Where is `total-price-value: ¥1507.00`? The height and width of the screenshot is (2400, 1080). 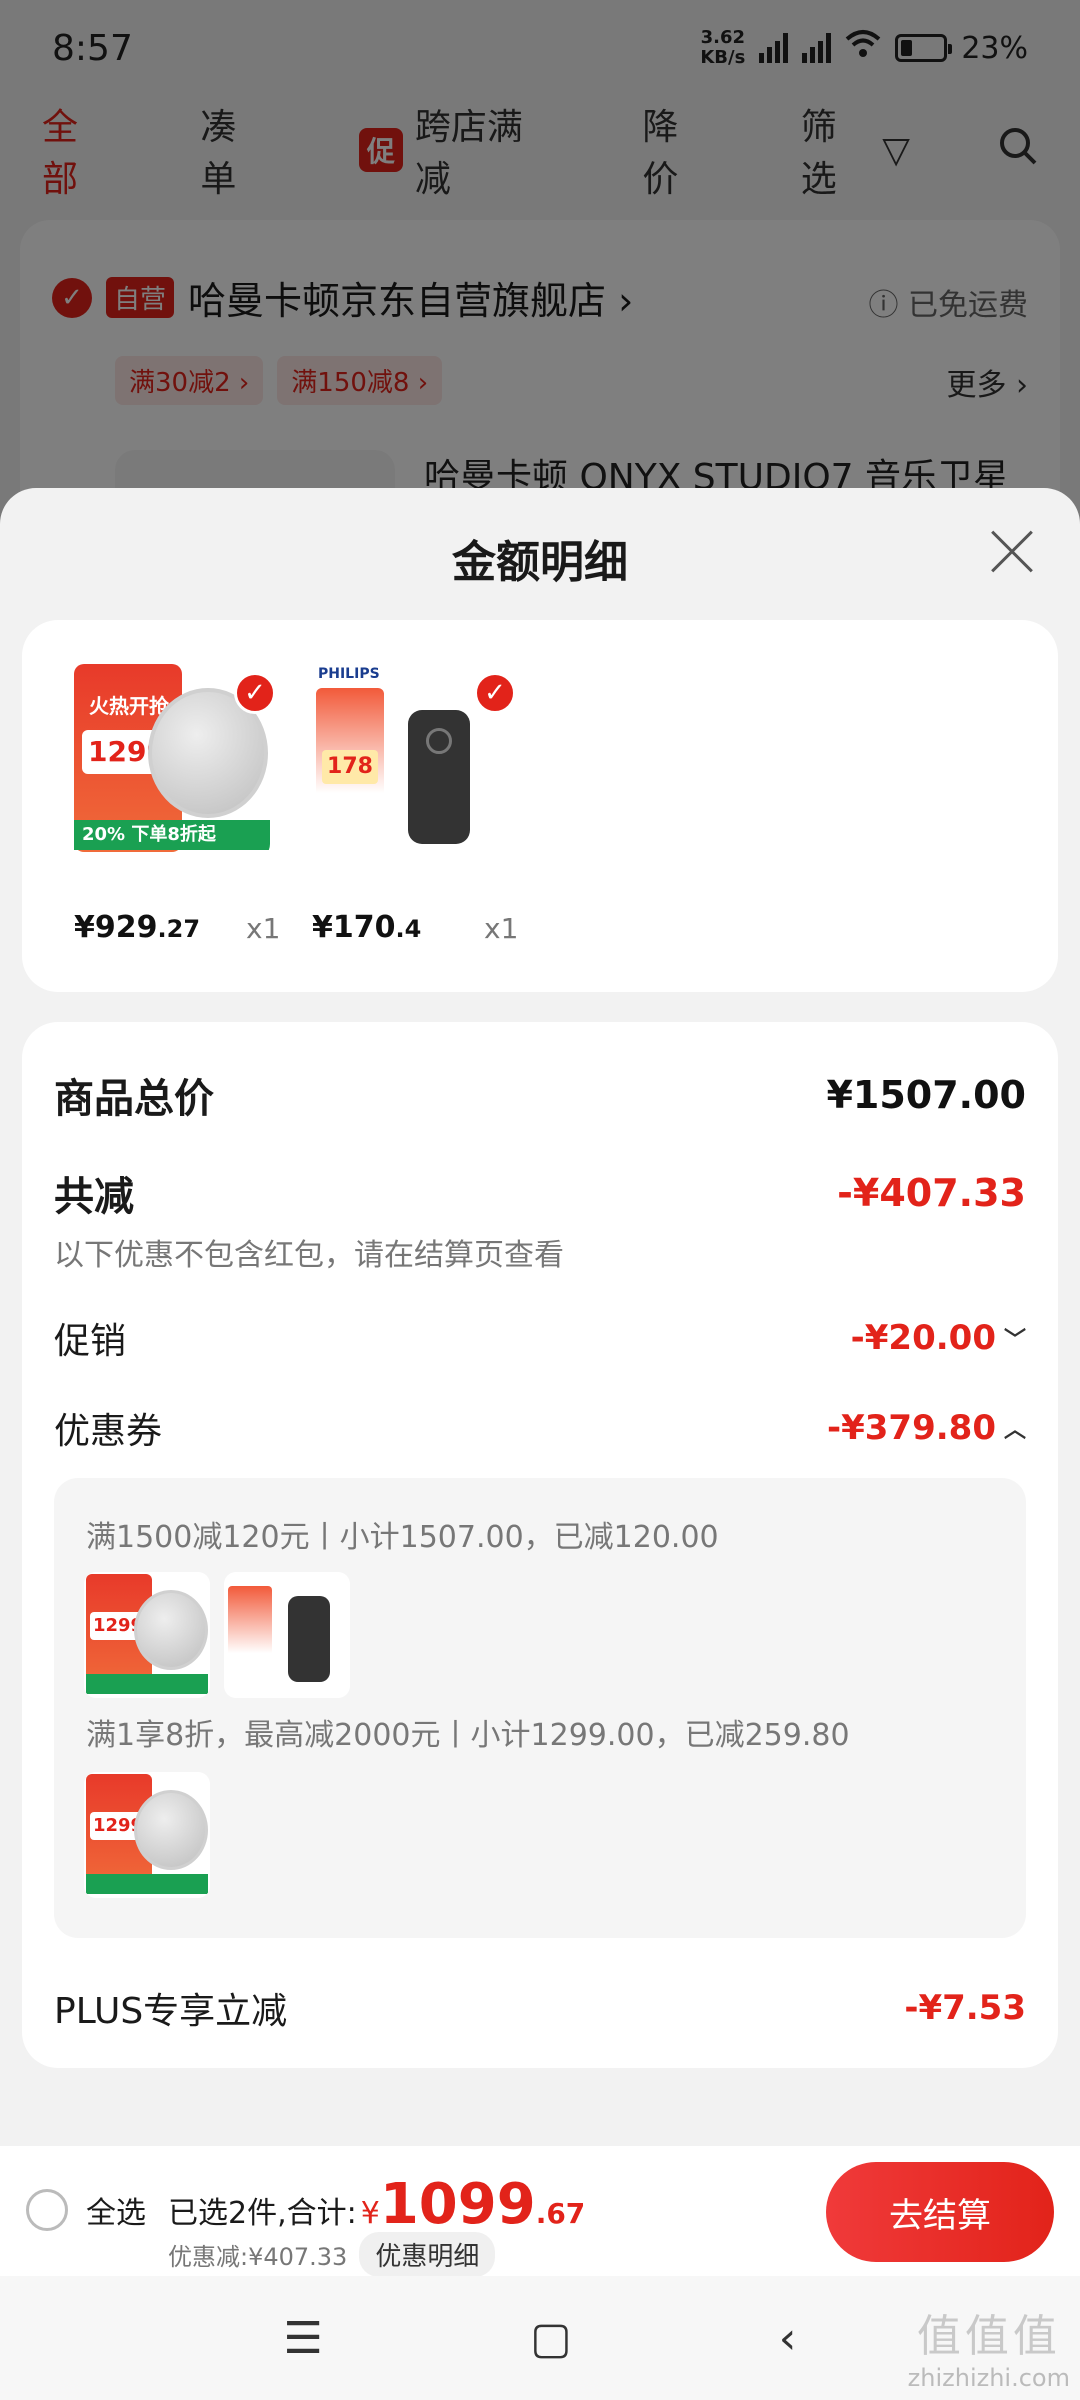 total-price-value: ¥1507.00 is located at coordinates (926, 1095).